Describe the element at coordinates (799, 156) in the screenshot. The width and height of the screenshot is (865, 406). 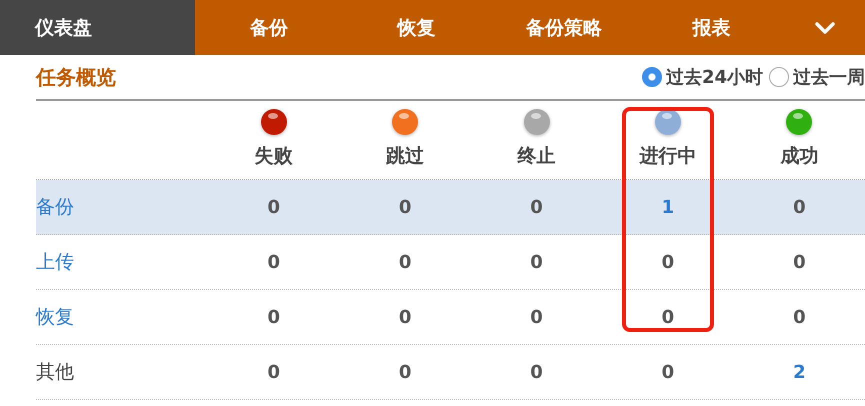
I see `column-header: 成功` at that location.